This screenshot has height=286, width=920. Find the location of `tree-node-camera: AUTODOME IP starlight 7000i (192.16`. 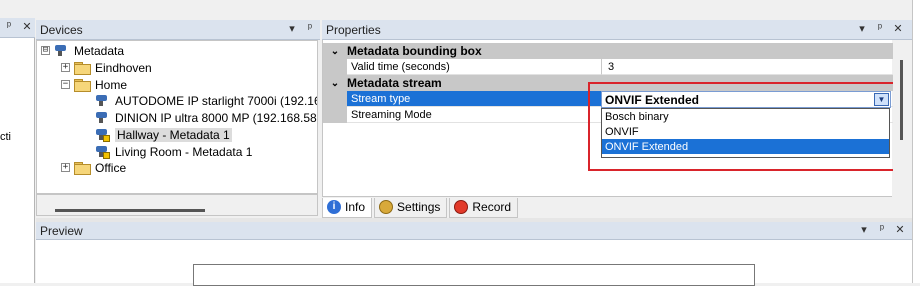

tree-node-camera: AUTODOME IP starlight 7000i (192.16 is located at coordinates (206, 100).